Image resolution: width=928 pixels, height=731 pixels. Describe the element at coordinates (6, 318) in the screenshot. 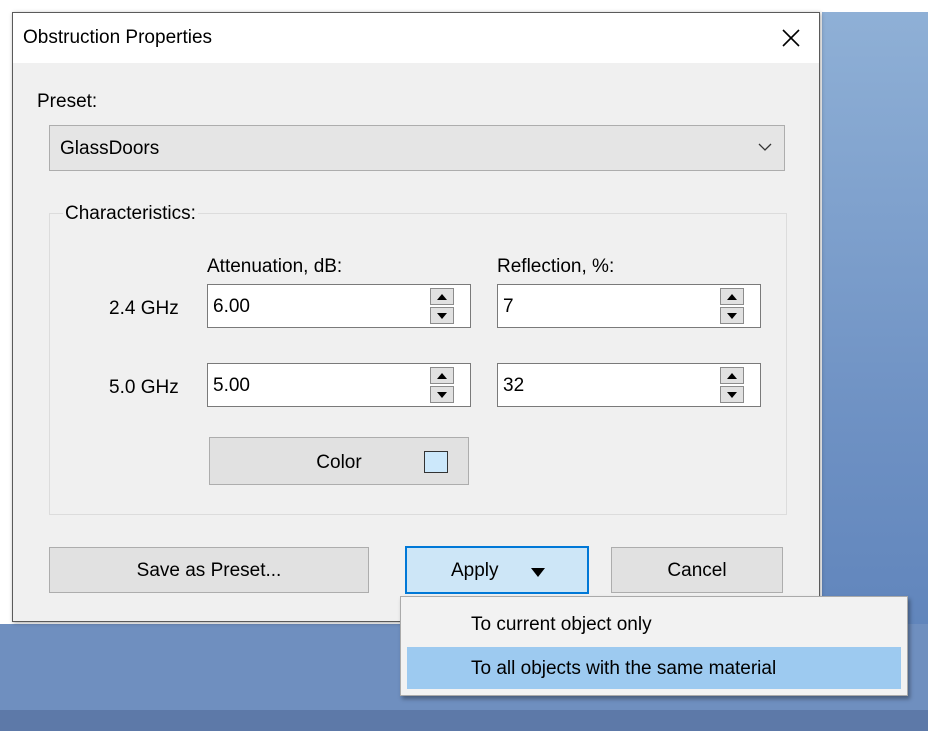

I see `background-window-edge` at that location.